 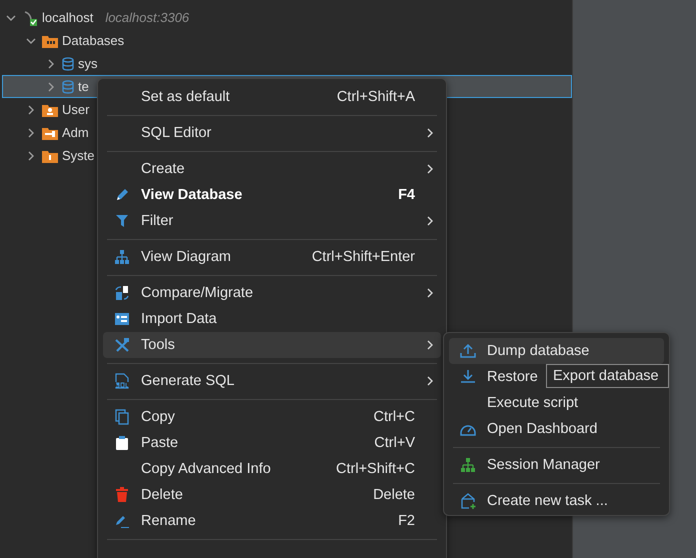 I want to click on node-label: te, so click(x=83, y=86).